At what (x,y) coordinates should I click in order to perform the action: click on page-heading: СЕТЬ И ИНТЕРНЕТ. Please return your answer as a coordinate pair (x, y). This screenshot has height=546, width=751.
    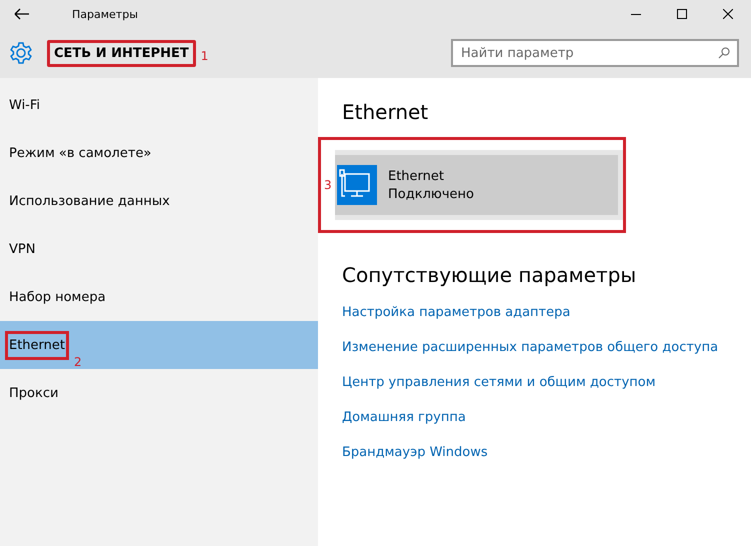
    Looking at the image, I should click on (121, 53).